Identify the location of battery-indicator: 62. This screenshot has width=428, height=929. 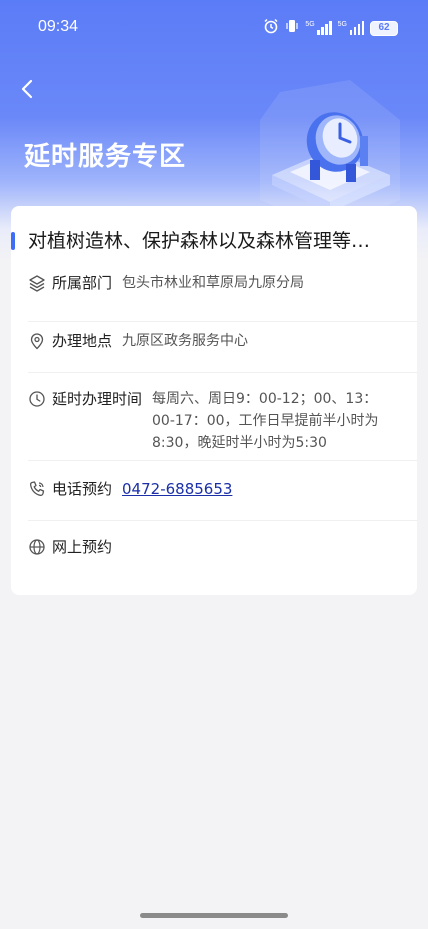
(384, 28).